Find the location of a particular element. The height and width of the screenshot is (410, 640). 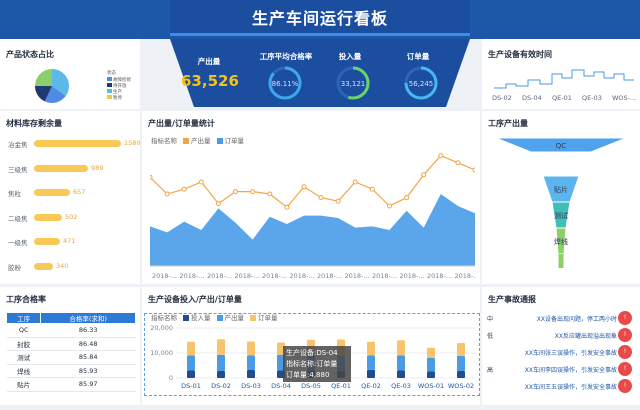

material-row: 冶金焦 1580 is located at coordinates (75, 144).